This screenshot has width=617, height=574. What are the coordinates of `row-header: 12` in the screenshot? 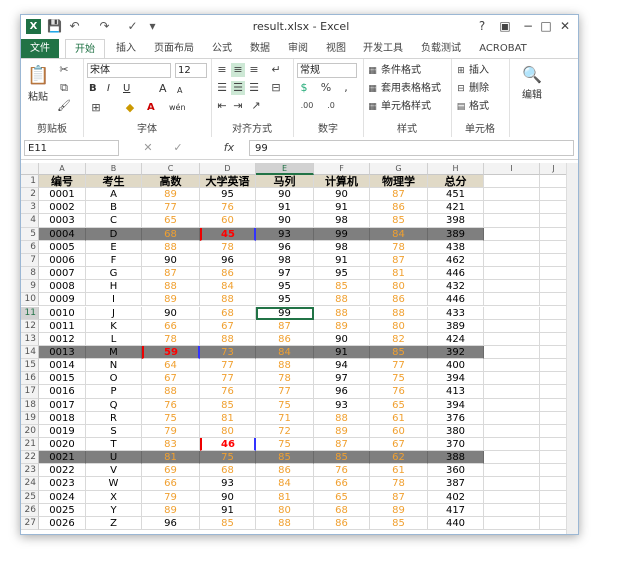 It's located at (30, 326).